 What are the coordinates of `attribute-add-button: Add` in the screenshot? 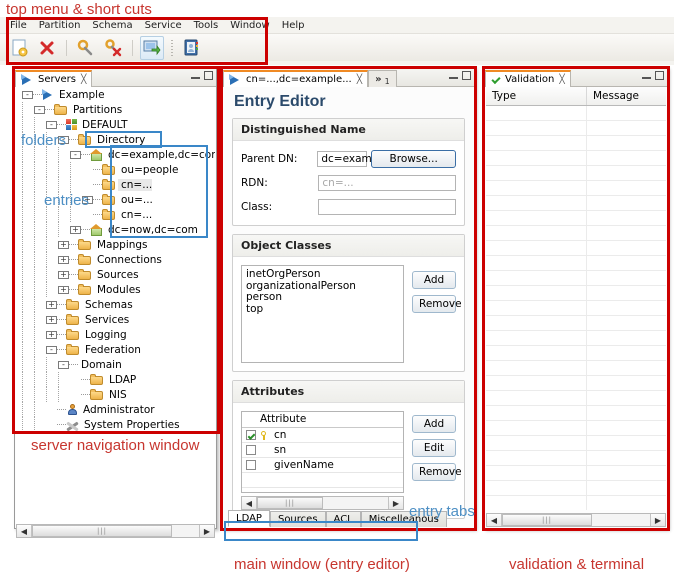 It's located at (434, 424).